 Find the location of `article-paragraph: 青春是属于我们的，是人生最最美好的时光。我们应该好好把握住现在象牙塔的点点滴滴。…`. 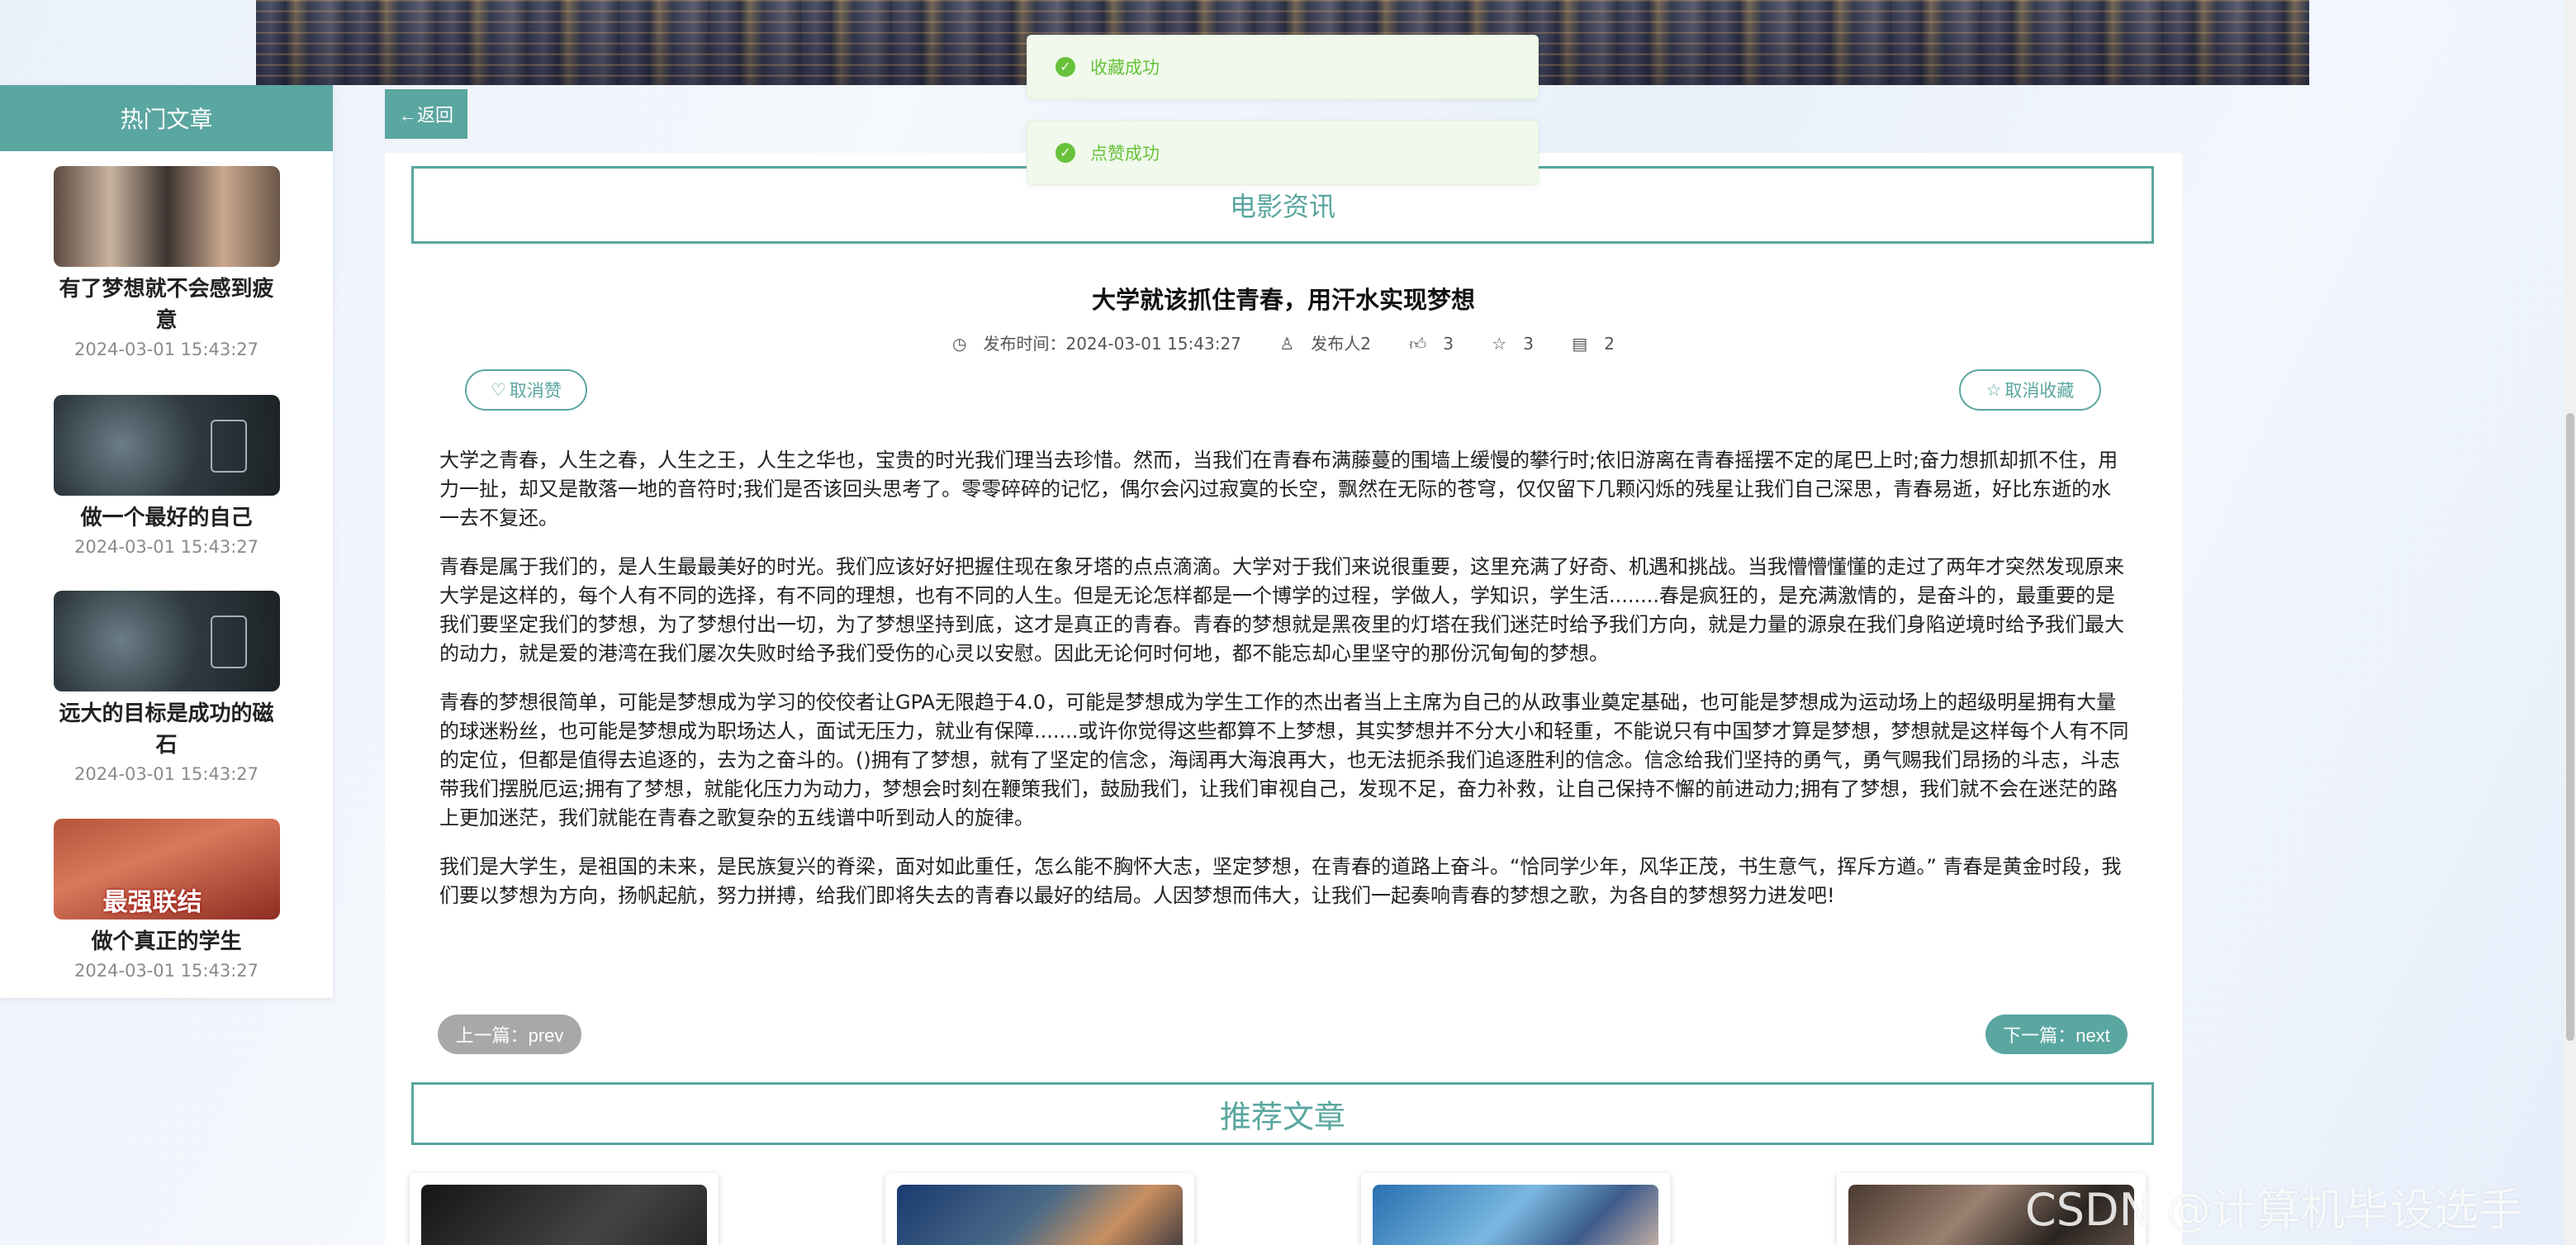

article-paragraph: 青春是属于我们的，是人生最最美好的时光。我们应该好好把握住现在象牙塔的点点滴滴。… is located at coordinates (1281, 610).